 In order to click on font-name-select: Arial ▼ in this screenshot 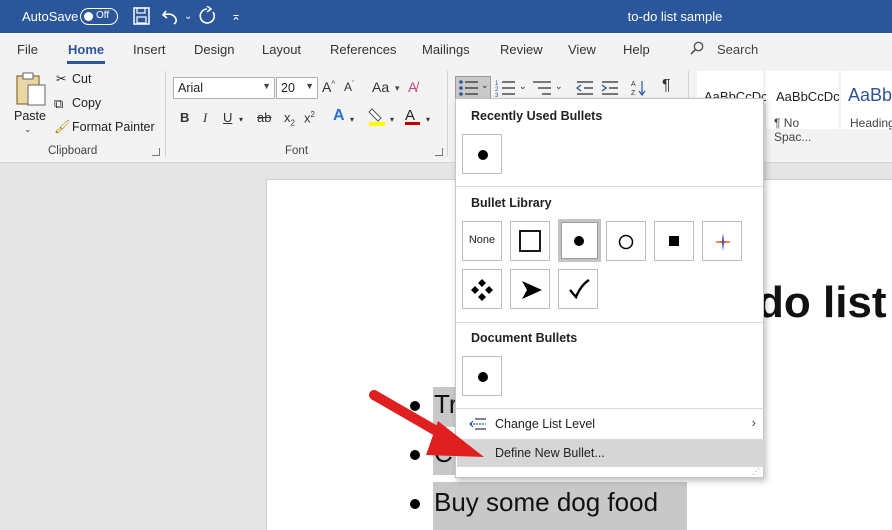, I will do `click(224, 88)`.